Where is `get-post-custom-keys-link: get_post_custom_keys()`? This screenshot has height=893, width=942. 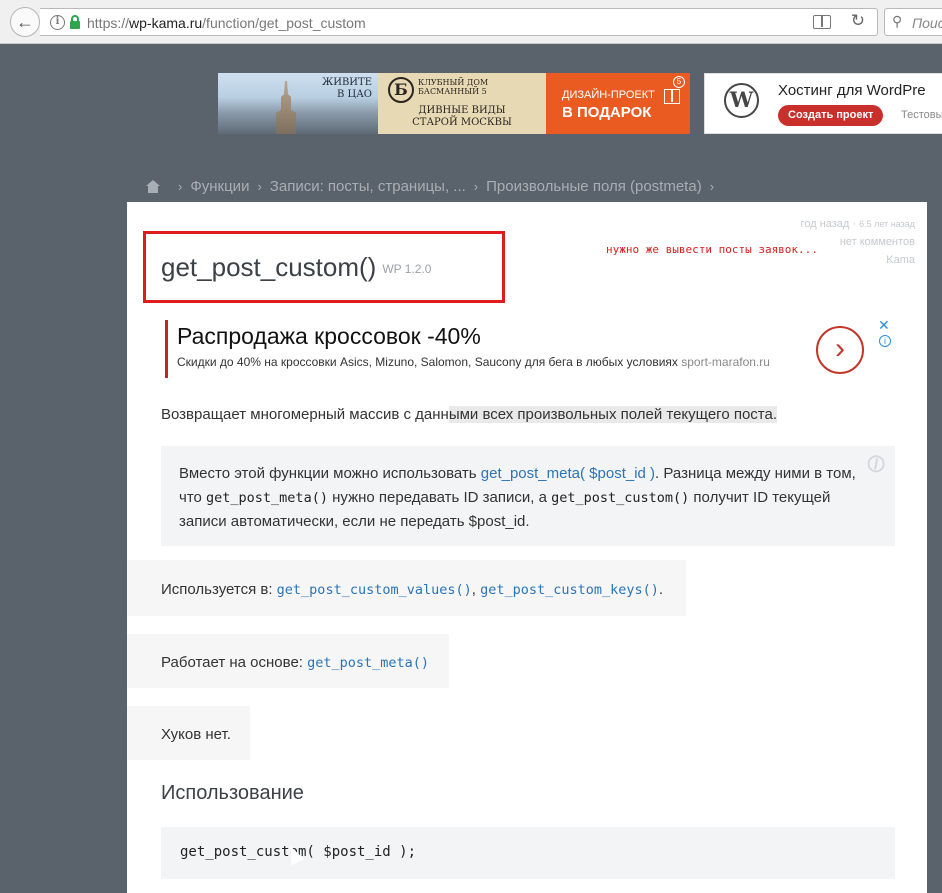 get-post-custom-keys-link: get_post_custom_keys() is located at coordinates (569, 590).